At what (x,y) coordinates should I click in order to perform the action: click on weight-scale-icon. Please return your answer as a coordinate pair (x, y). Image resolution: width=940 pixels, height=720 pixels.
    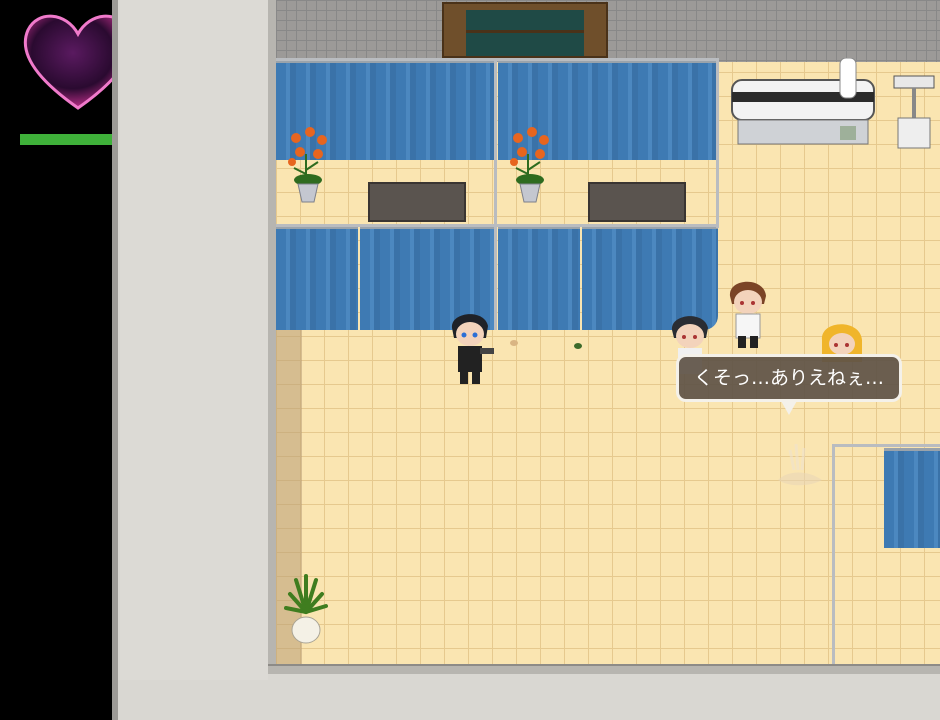
    Looking at the image, I should click on (914, 112).